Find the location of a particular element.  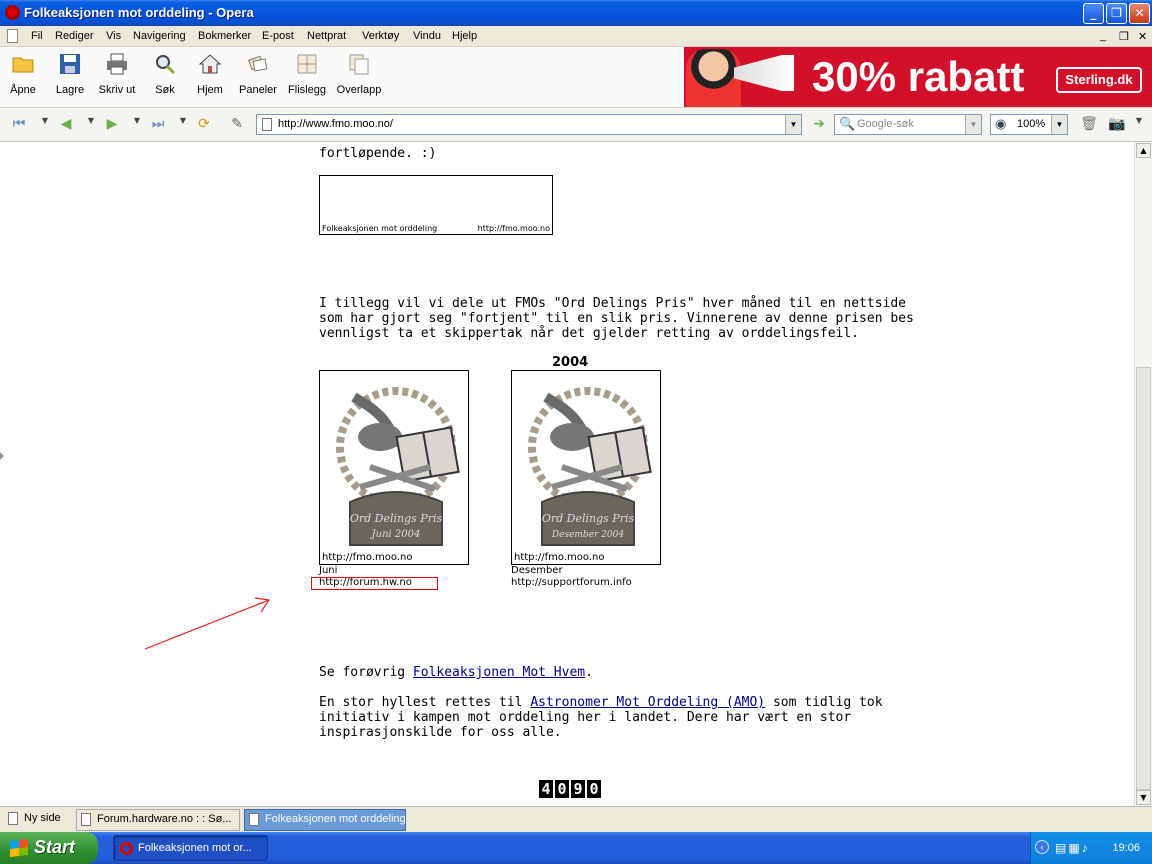

search-dropdown-icon: ▼ is located at coordinates (973, 124).